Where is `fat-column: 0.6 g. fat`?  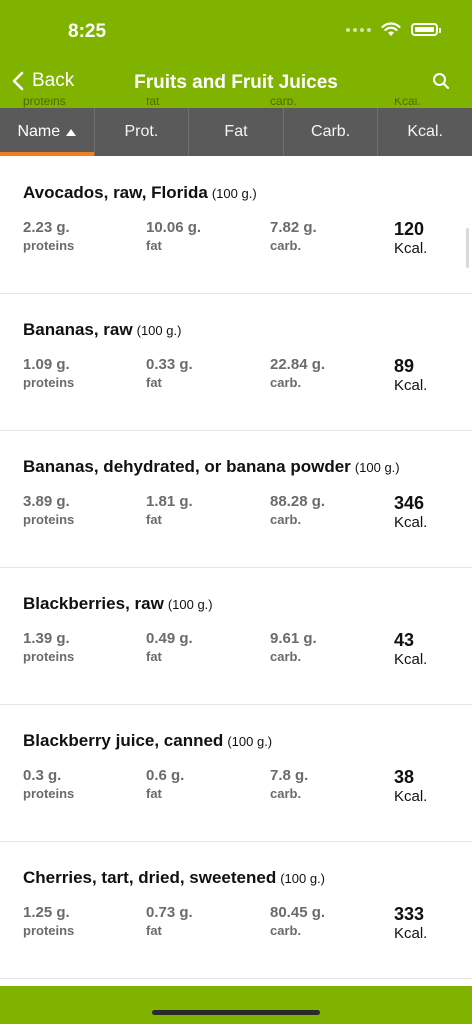
fat-column: 0.6 g. fat is located at coordinates (165, 784).